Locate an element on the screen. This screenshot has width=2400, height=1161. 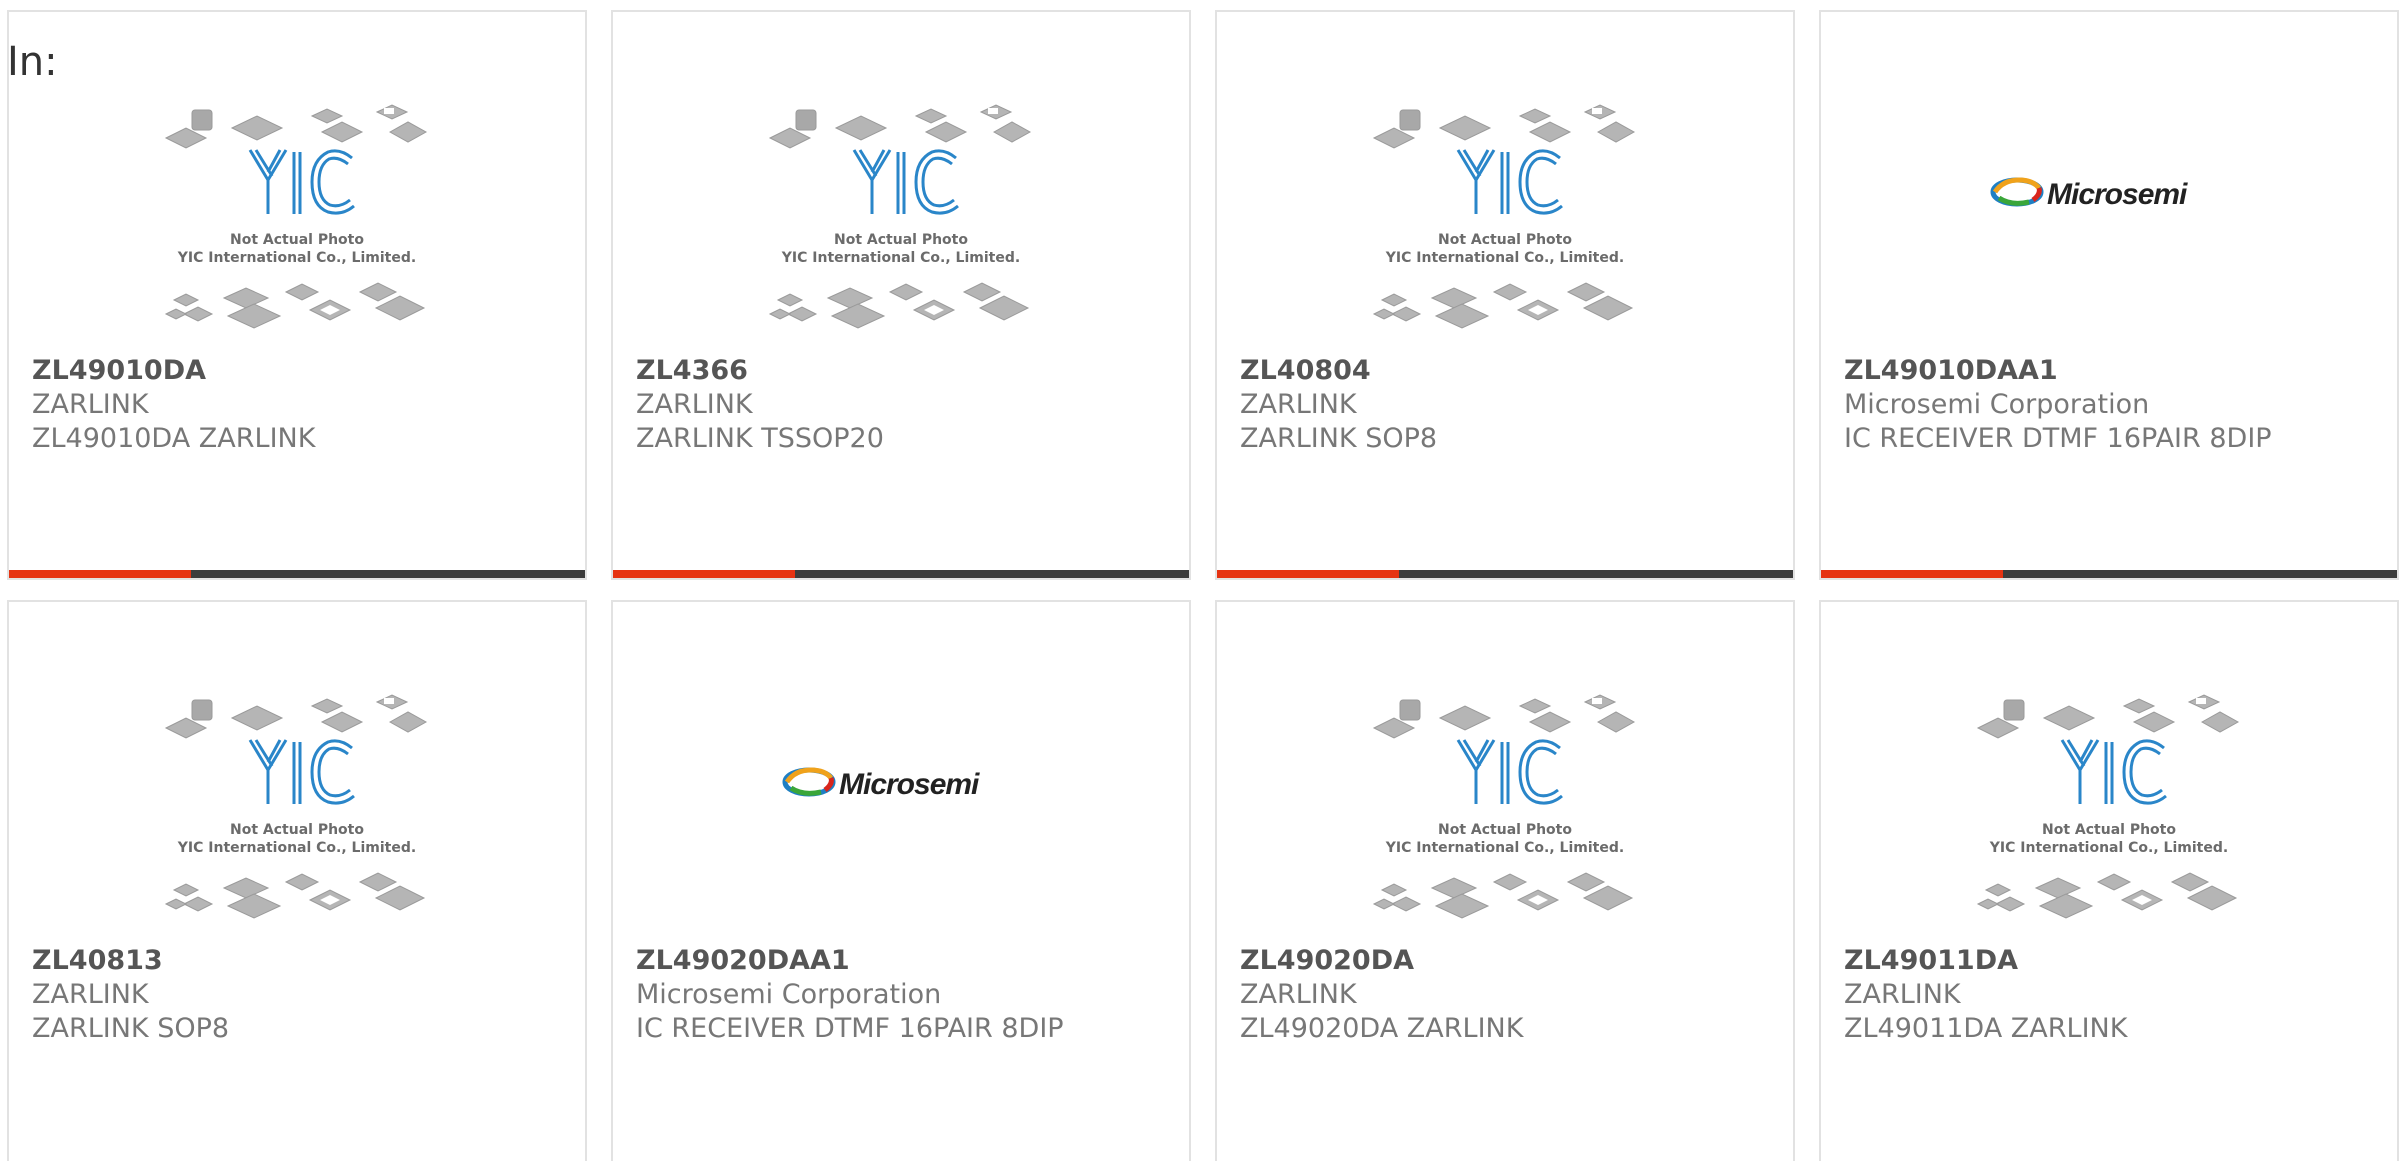
product-info: ZL49011DA ZARLINK ZL49011DA ZARLINK is located at coordinates (2114, 995).